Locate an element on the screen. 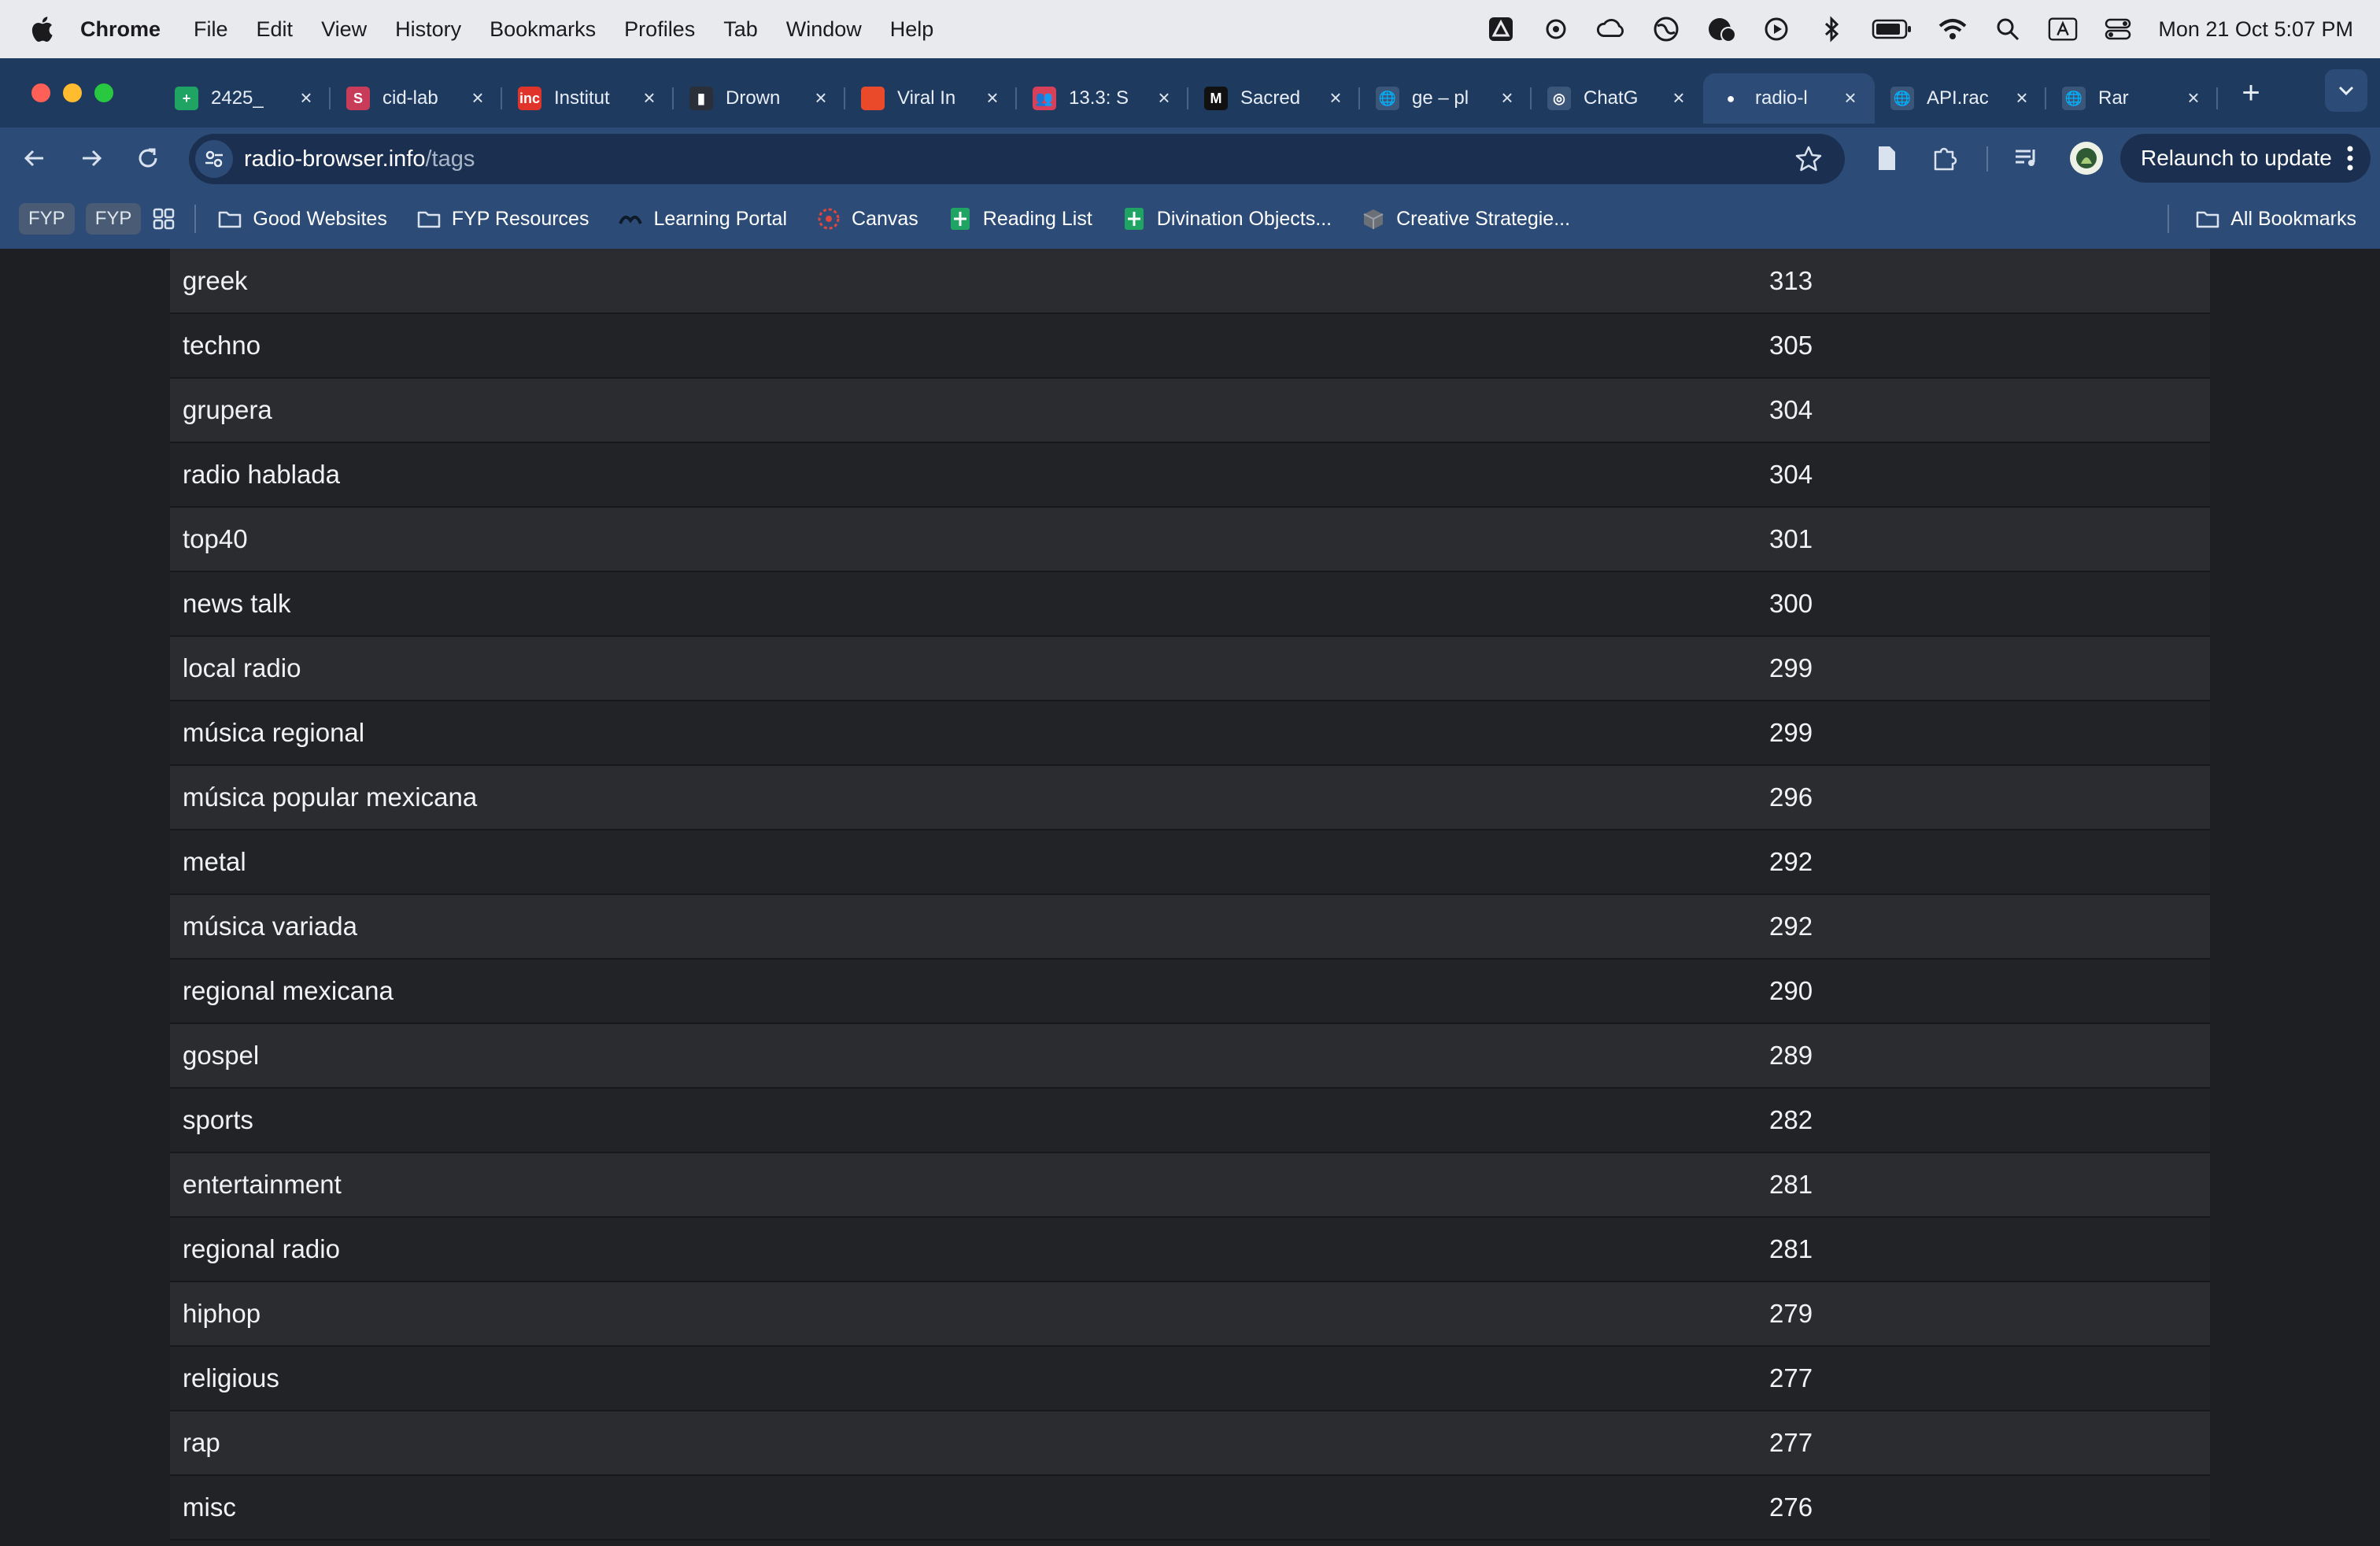 Image resolution: width=2380 pixels, height=1546 pixels. table-row: radio hablada 304 is located at coordinates (1190, 475).